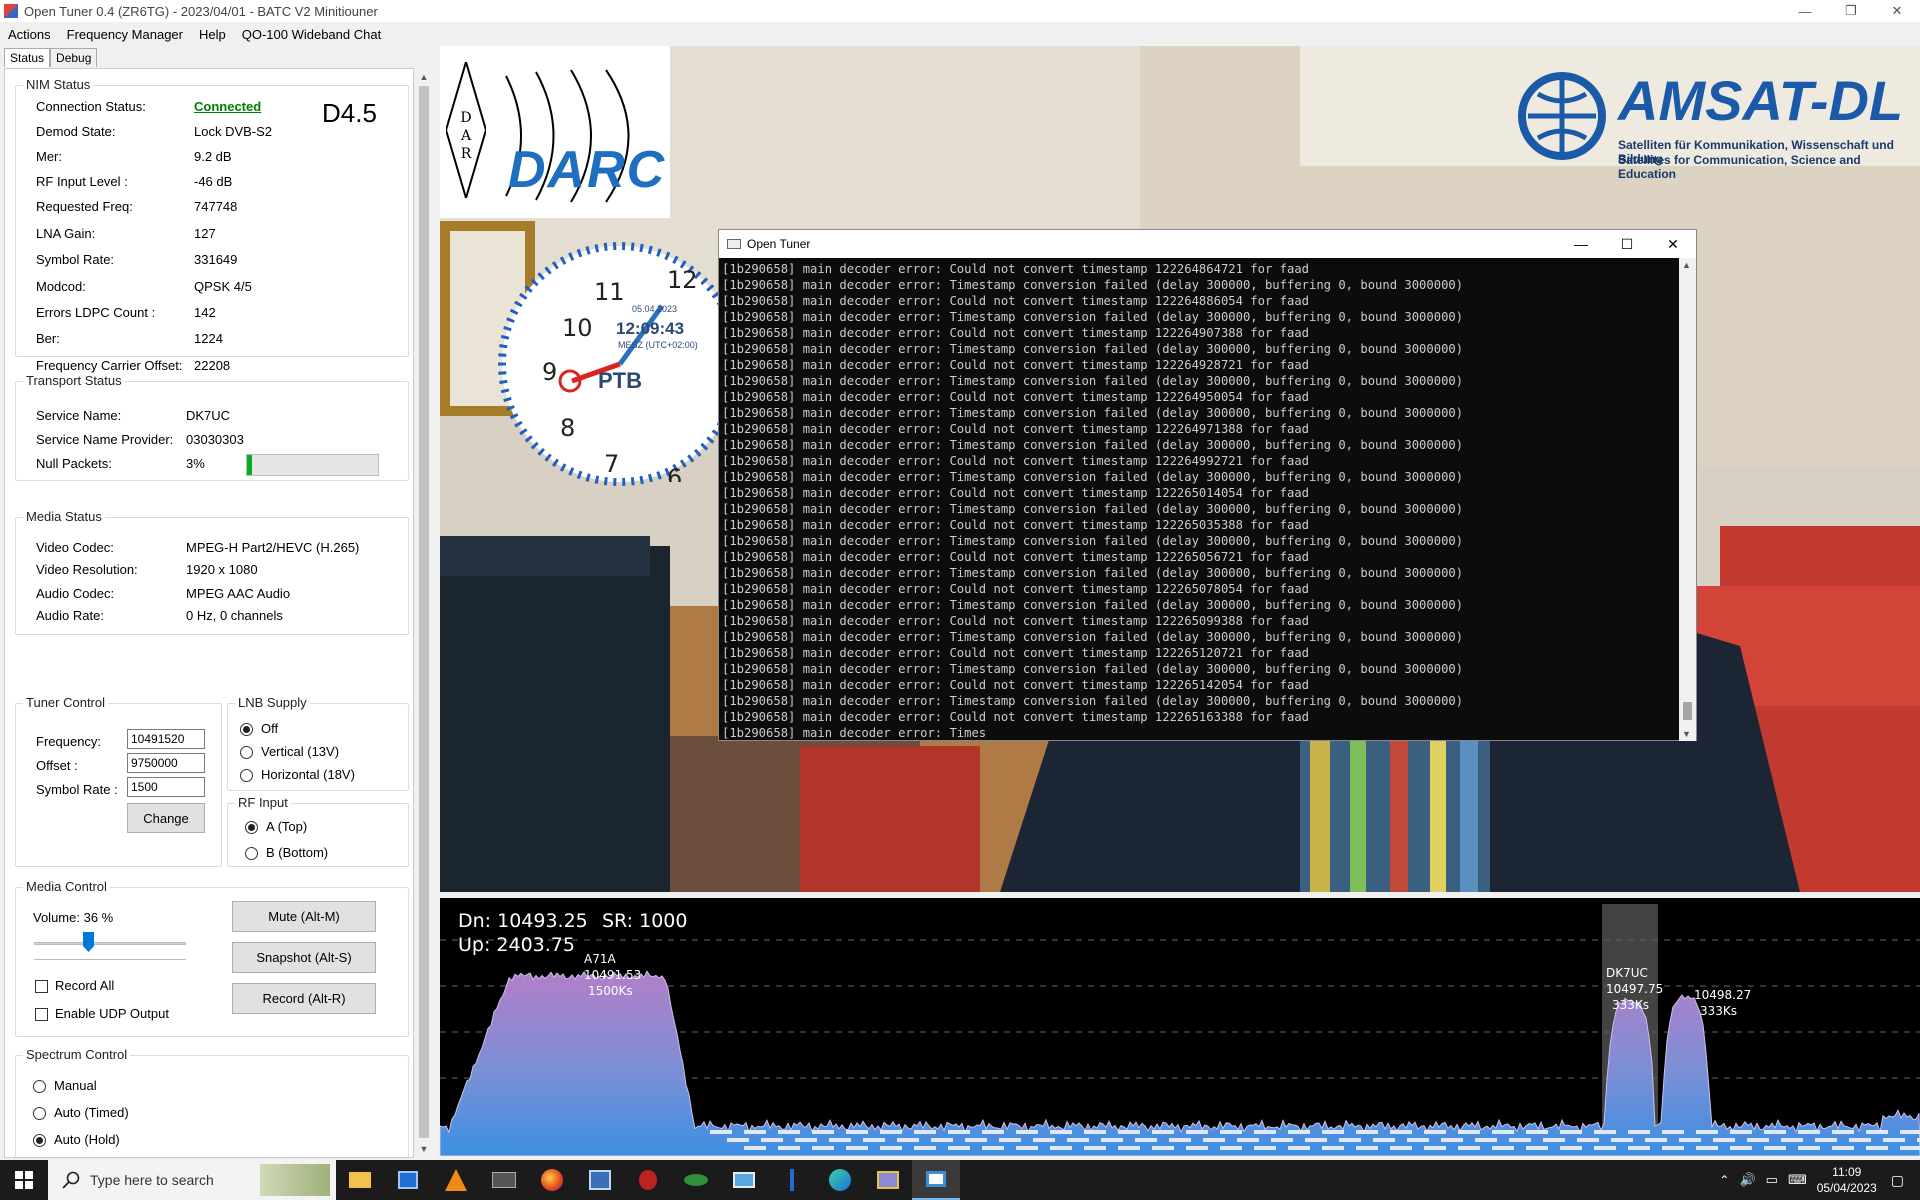  Describe the element at coordinates (1673, 244) in the screenshot. I see `console-close-button: ✕` at that location.